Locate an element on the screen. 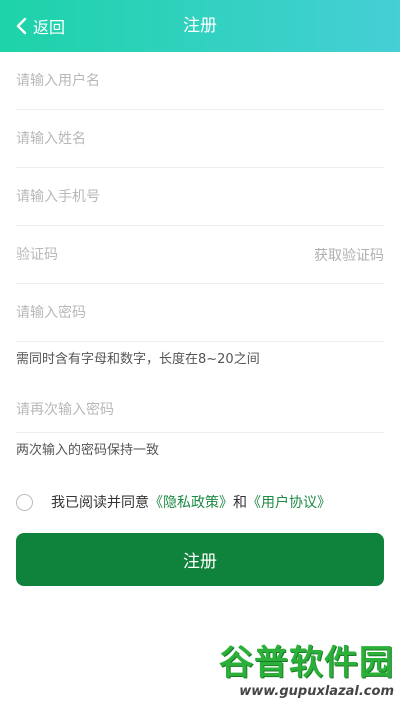  name-row is located at coordinates (200, 139).